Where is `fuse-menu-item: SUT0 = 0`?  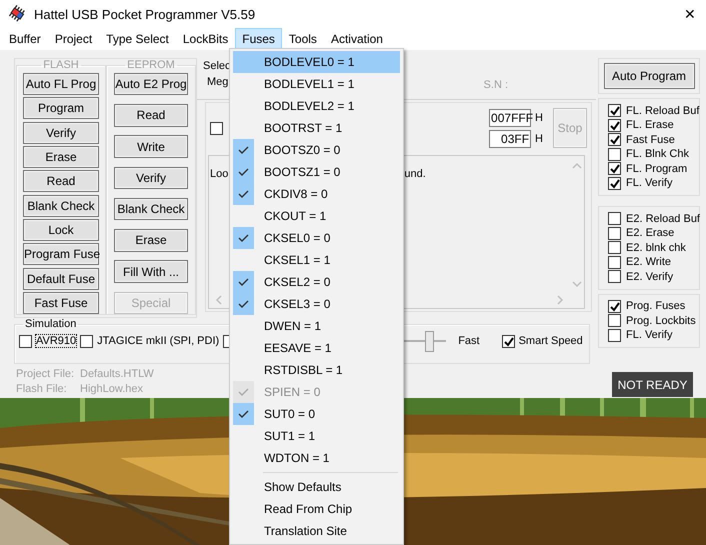
fuse-menu-item: SUT0 = 0 is located at coordinates (316, 414).